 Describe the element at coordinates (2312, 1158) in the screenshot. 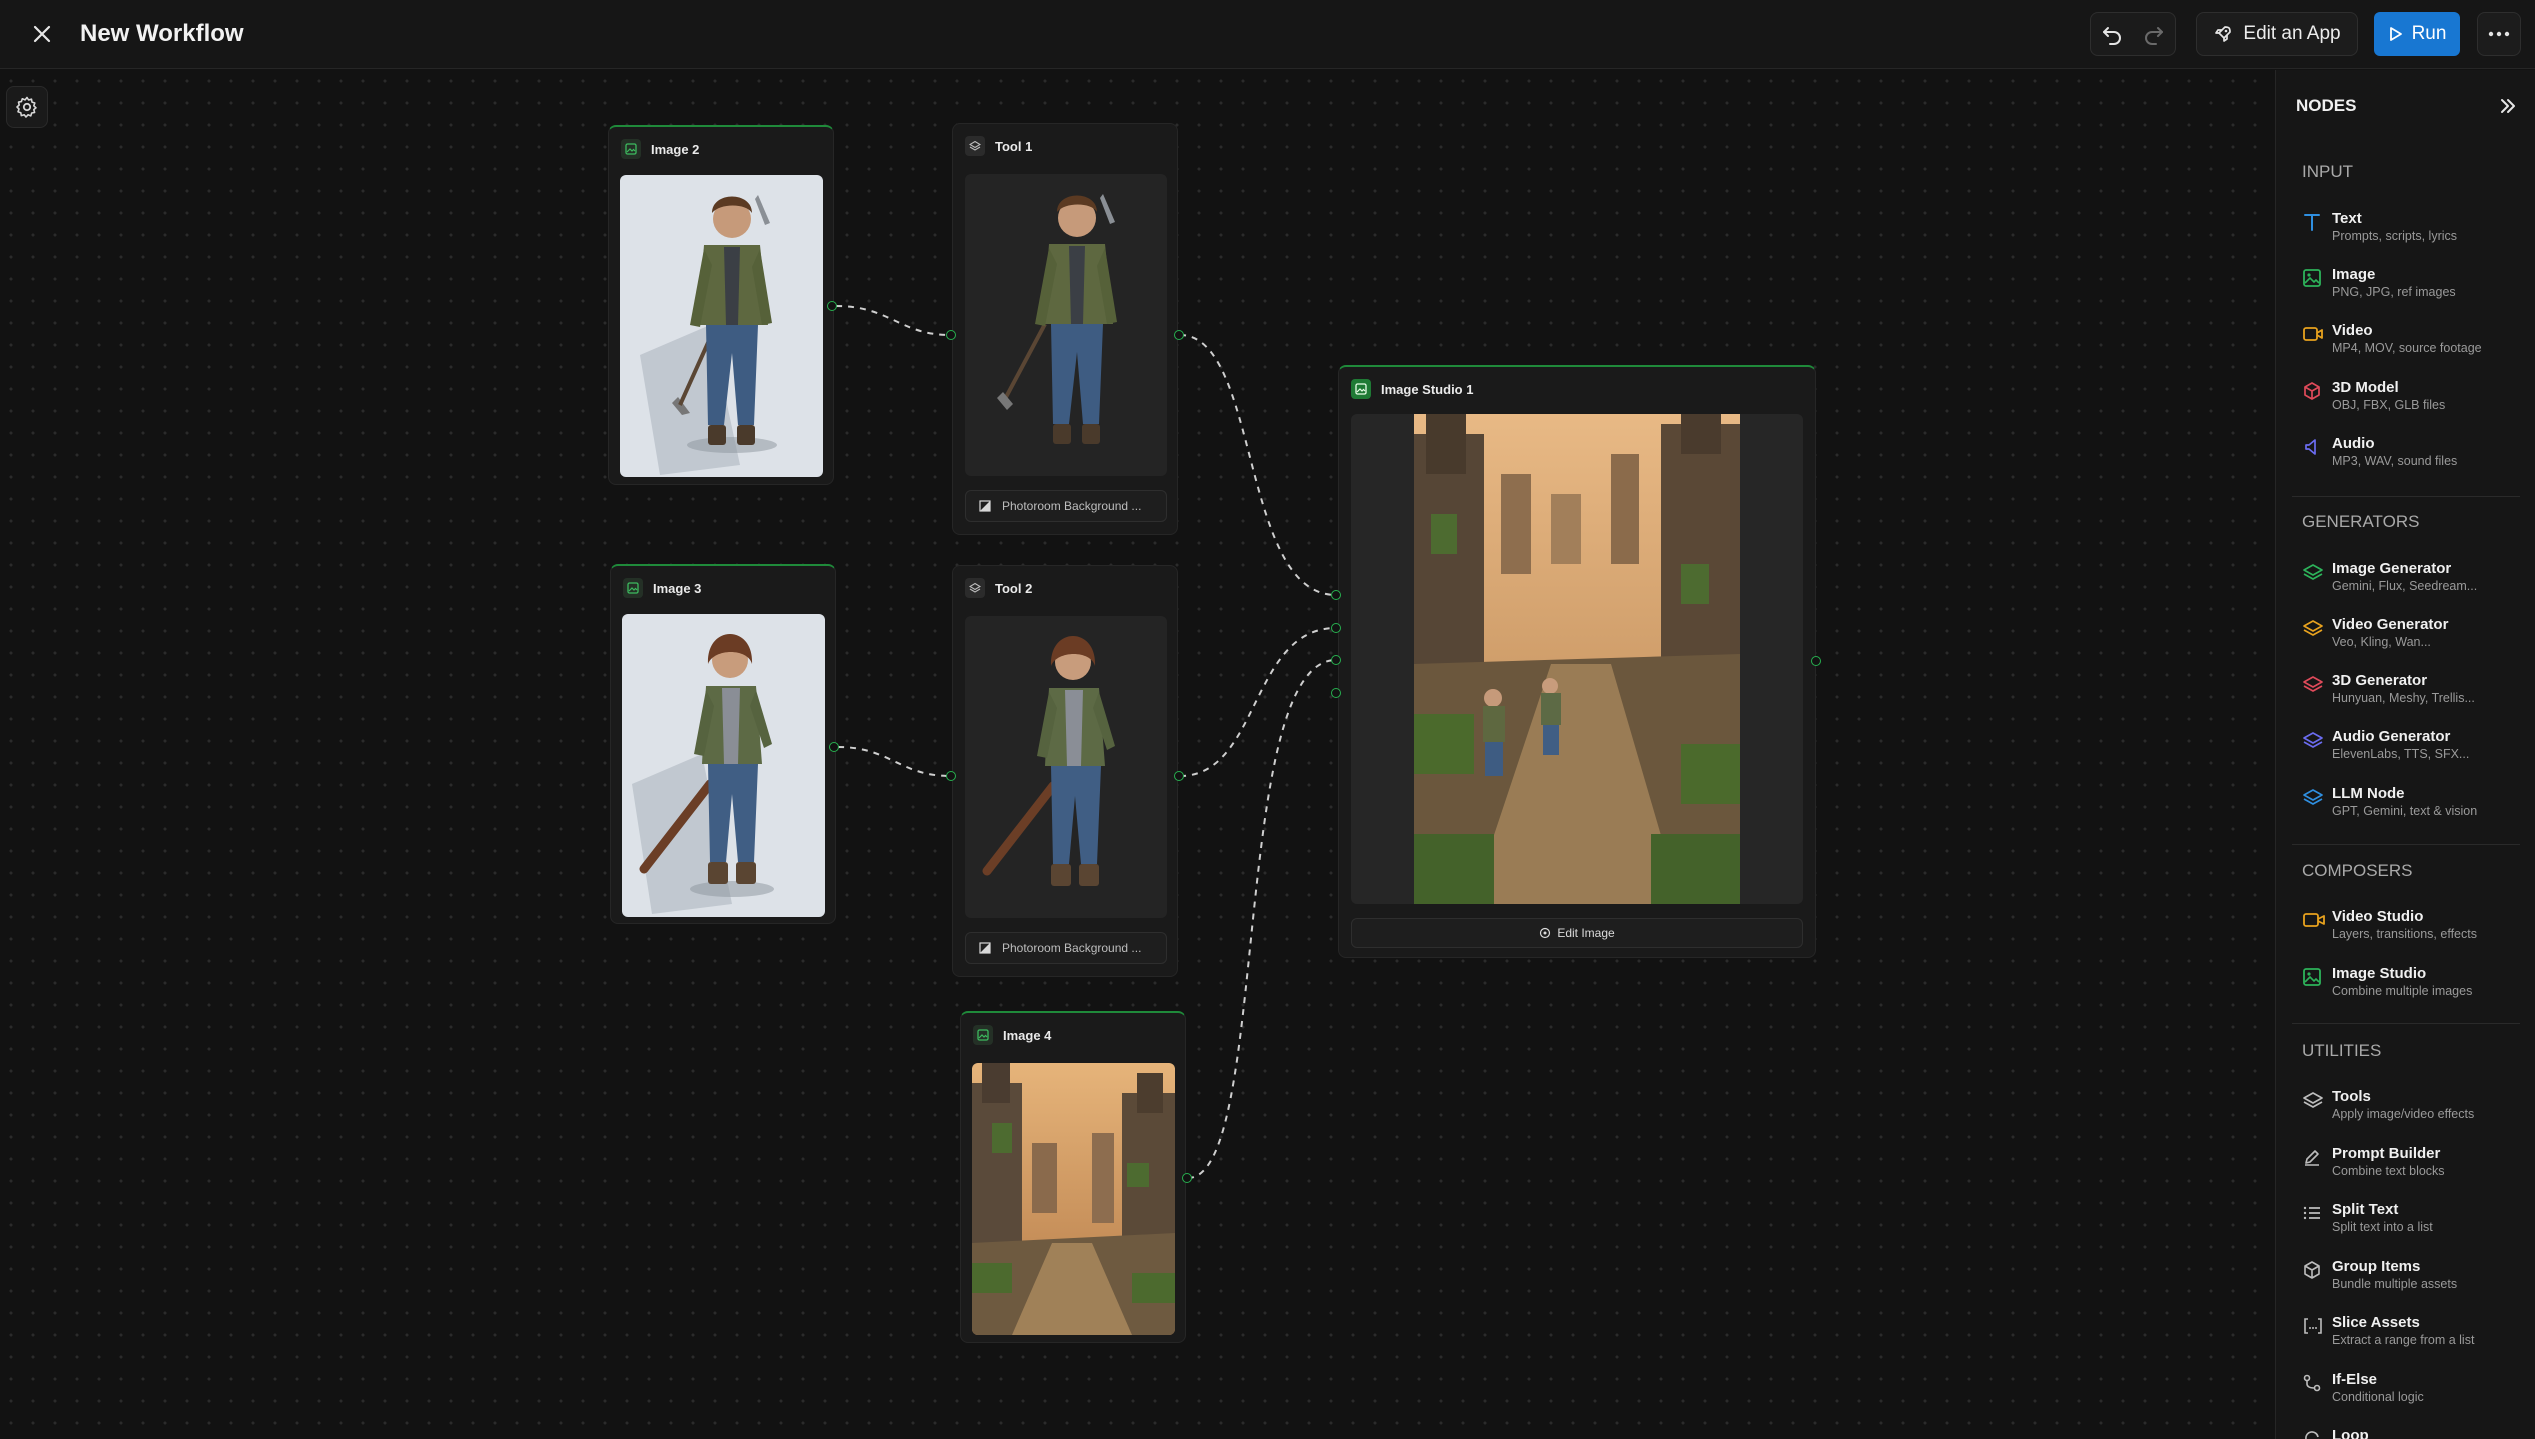

I see `pen-icon` at that location.